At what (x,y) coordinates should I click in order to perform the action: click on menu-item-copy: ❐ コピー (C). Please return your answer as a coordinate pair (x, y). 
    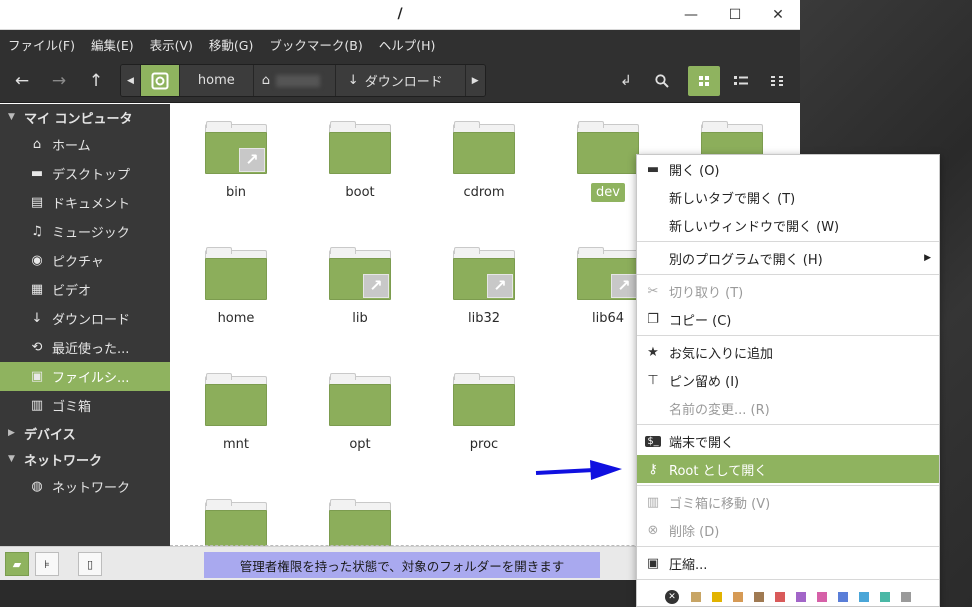
    Looking at the image, I should click on (788, 319).